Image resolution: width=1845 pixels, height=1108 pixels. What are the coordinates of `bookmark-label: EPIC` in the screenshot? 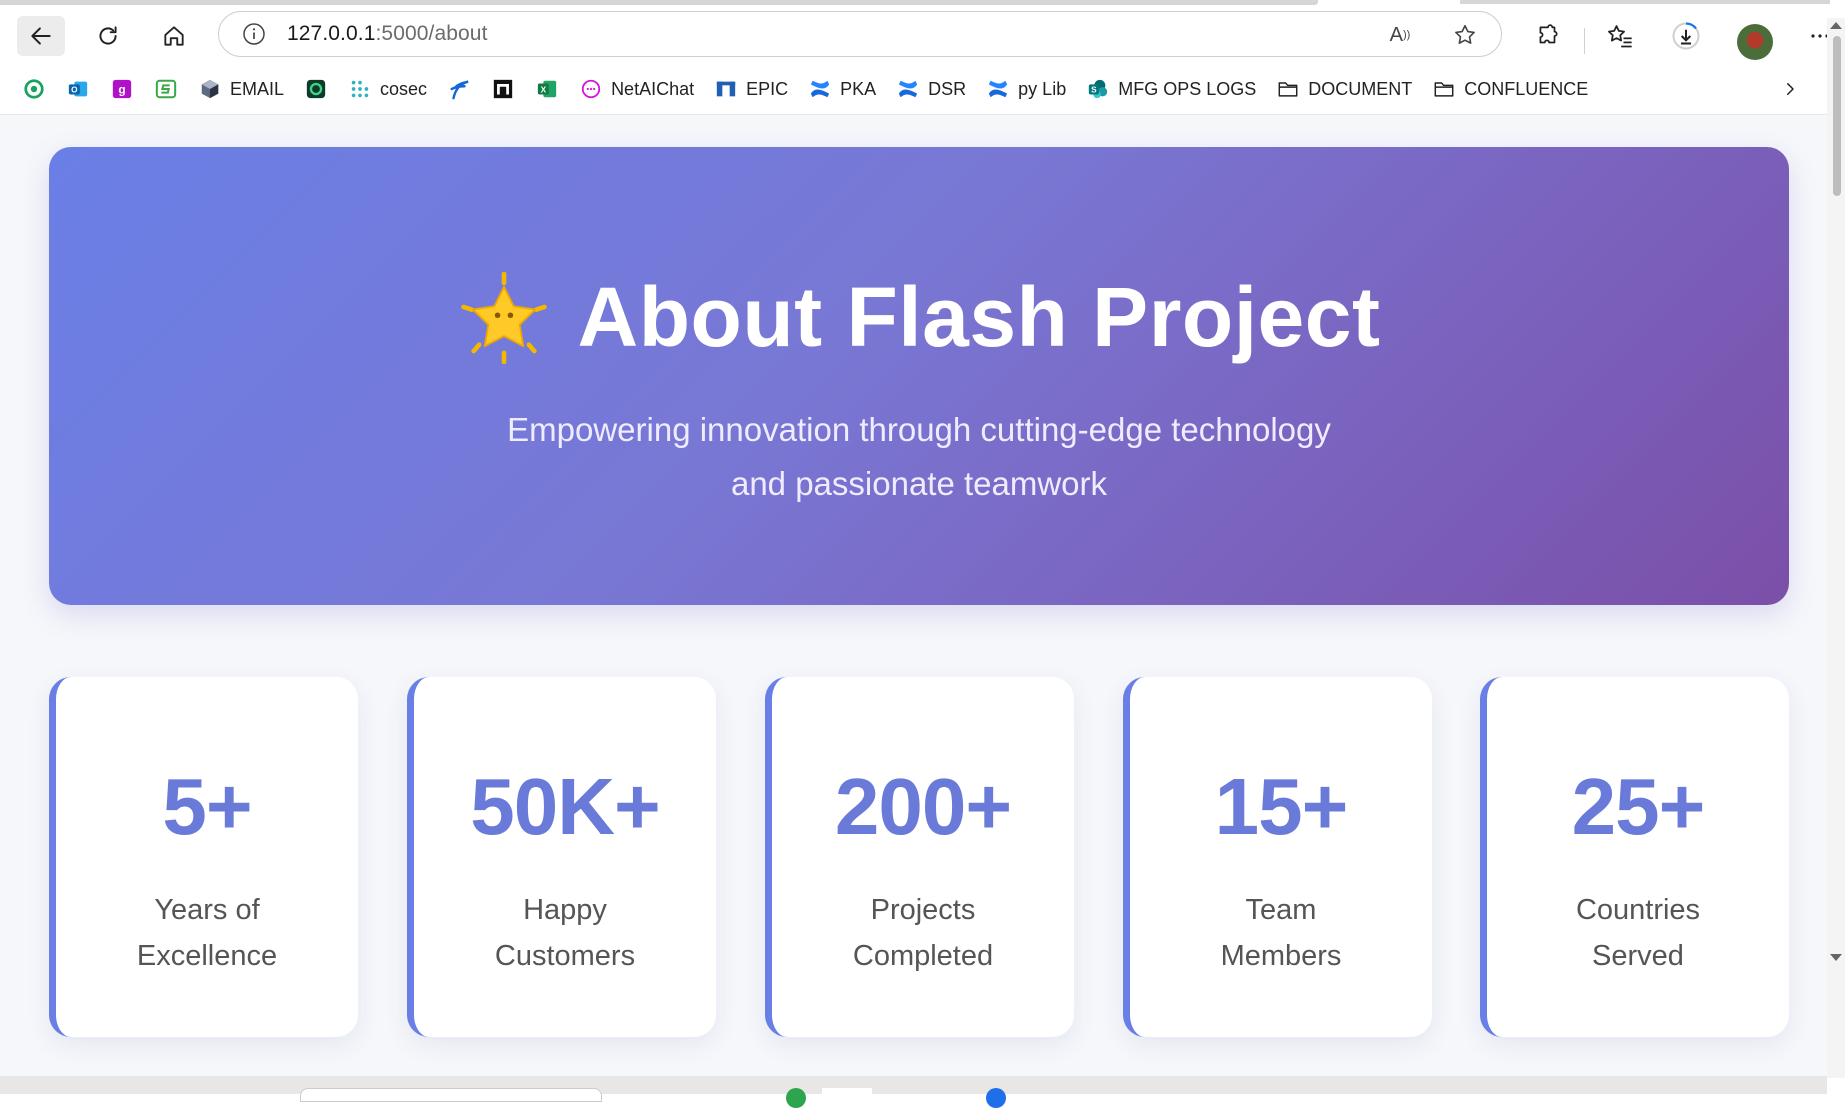 It's located at (767, 88).